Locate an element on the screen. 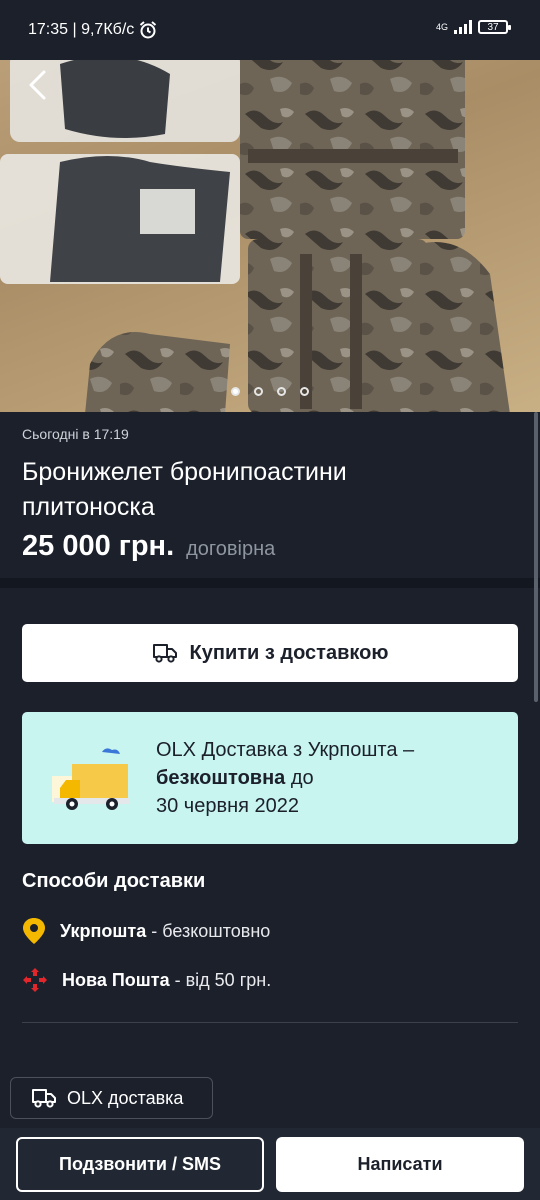 This screenshot has width=540, height=1200. method-name: Нова Пошта is located at coordinates (116, 979).